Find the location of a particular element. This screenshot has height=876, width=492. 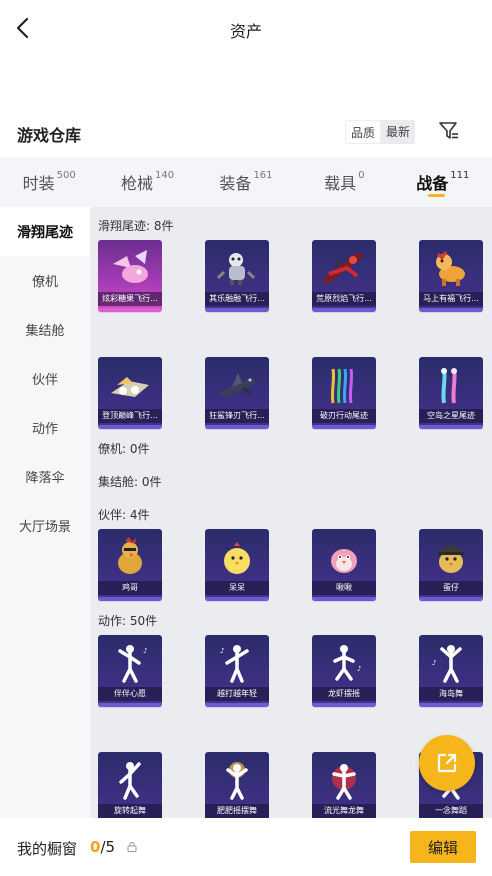

sidebar-item-glide-trail: 滑翔尾迹 is located at coordinates (45, 231).